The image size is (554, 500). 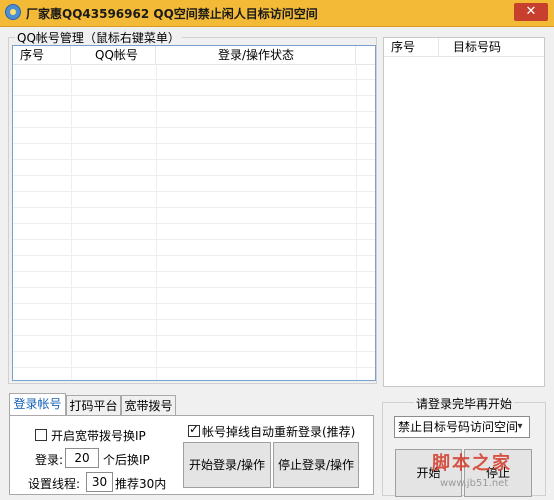 I want to click on threads-suffix: 推荐30内, so click(x=141, y=484).